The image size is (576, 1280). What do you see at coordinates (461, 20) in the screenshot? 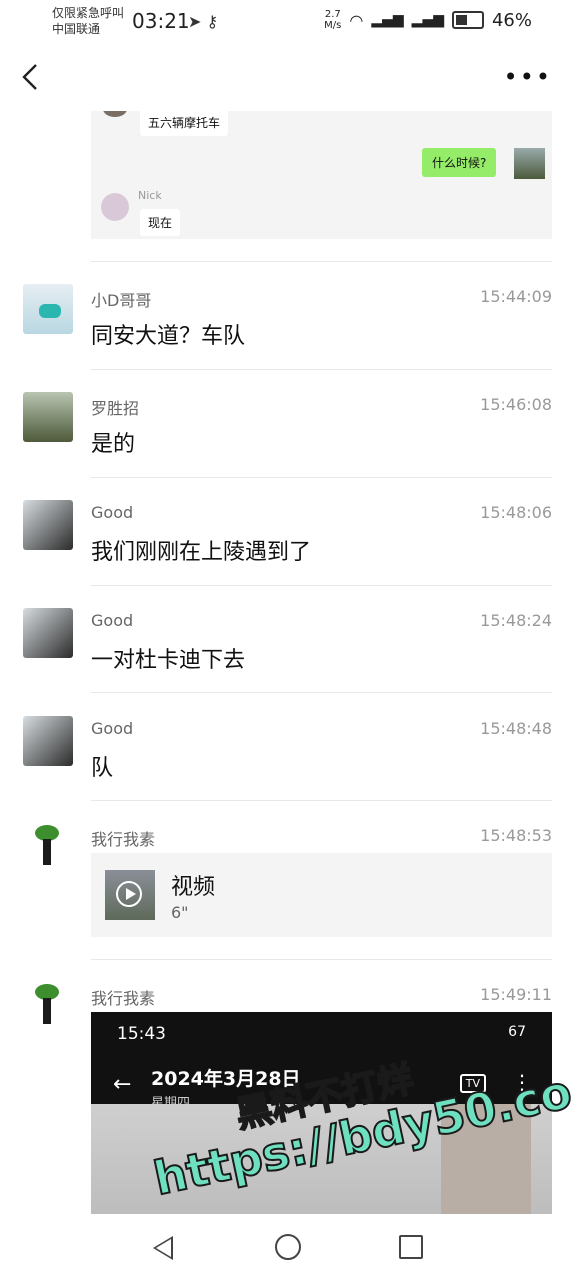
I see `battery-fill` at bounding box center [461, 20].